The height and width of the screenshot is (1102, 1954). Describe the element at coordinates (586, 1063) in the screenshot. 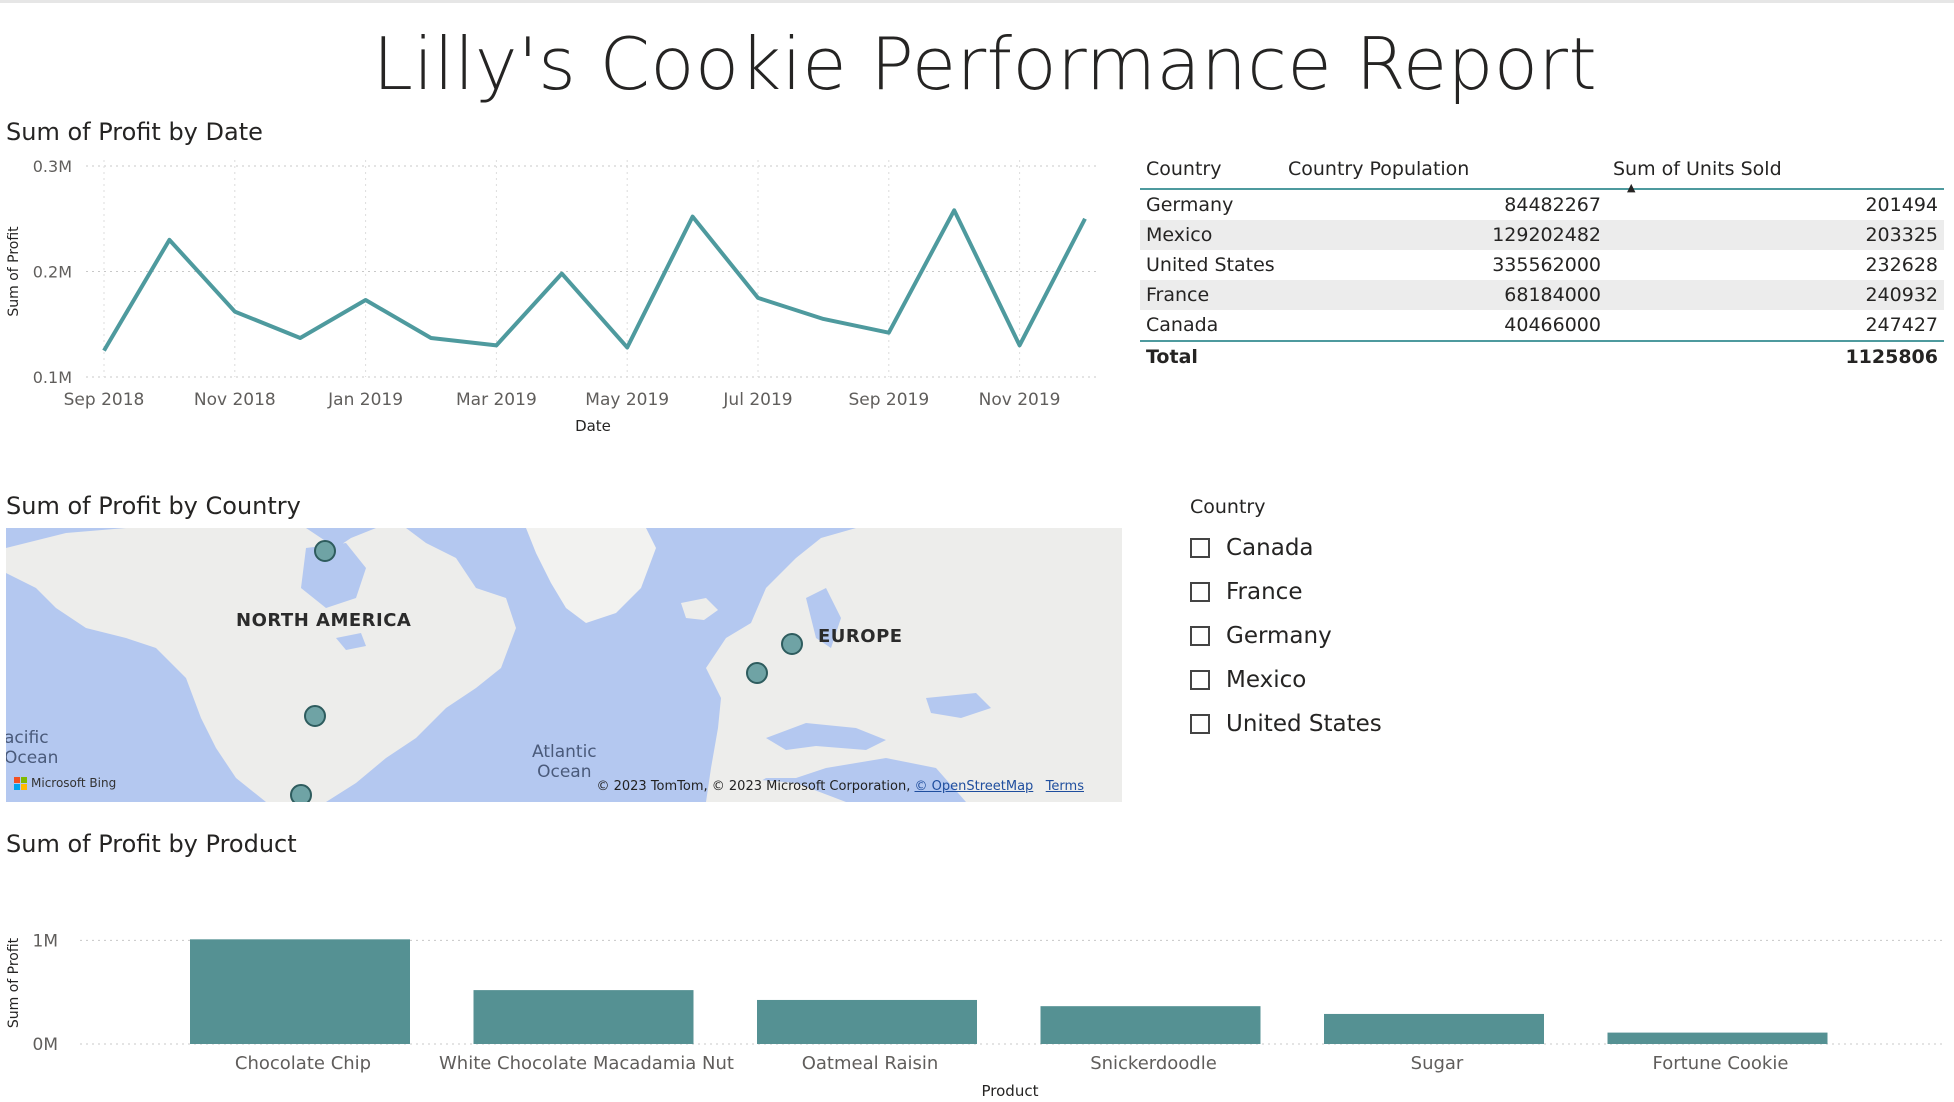

I see `x-tick-label: White Chocolate Macadamia Nut` at that location.